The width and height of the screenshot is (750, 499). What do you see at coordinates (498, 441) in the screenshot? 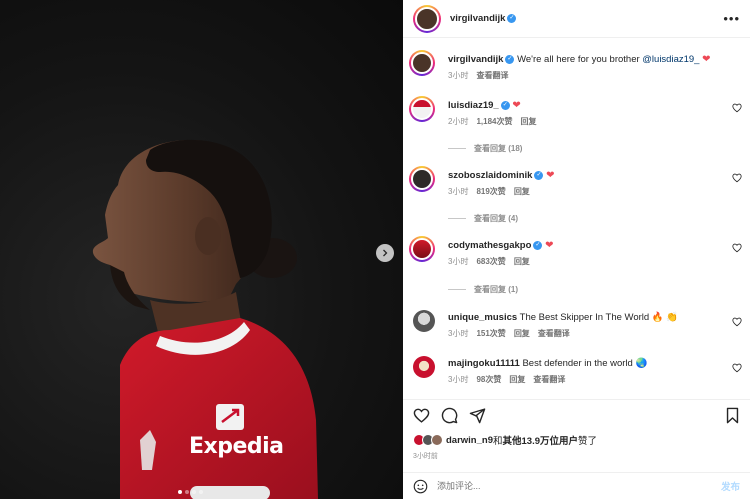
I see `likes-connector: 和` at bounding box center [498, 441].